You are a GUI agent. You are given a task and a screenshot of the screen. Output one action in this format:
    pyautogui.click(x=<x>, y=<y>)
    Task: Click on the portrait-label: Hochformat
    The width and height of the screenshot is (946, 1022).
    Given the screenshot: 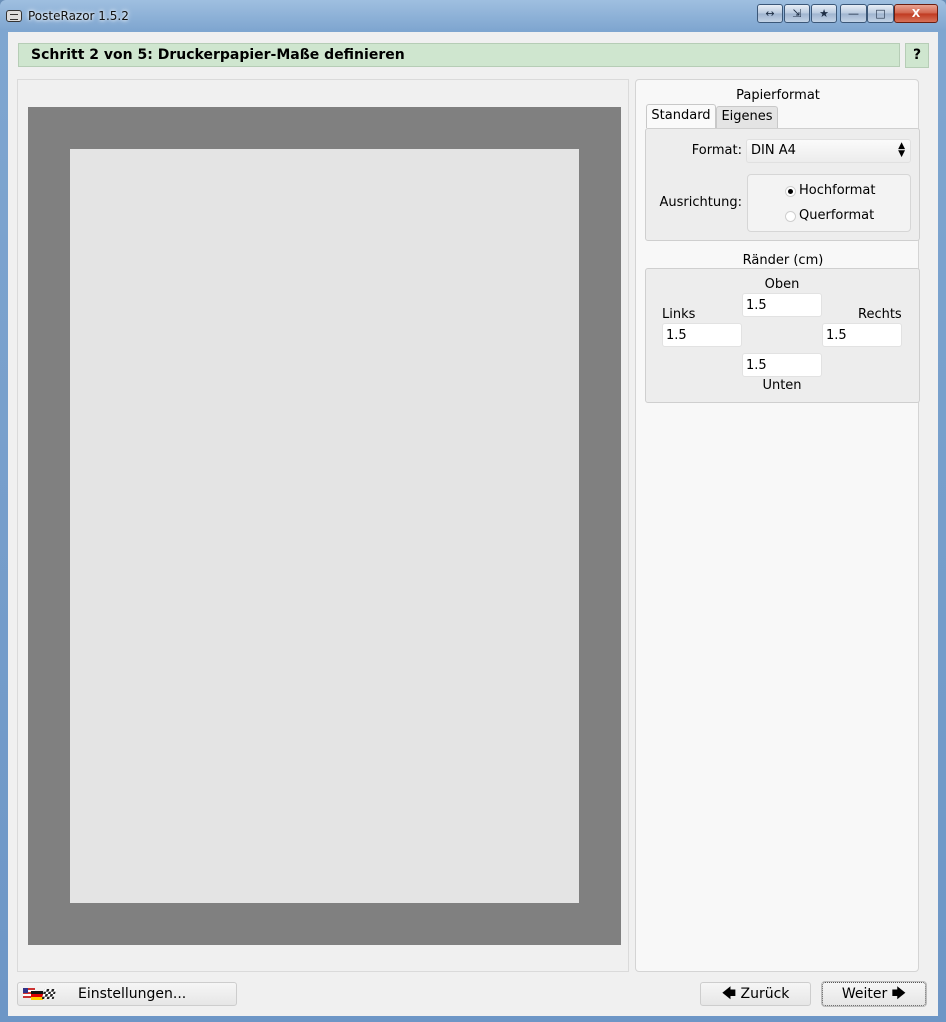 What is the action you would take?
    pyautogui.click(x=837, y=190)
    